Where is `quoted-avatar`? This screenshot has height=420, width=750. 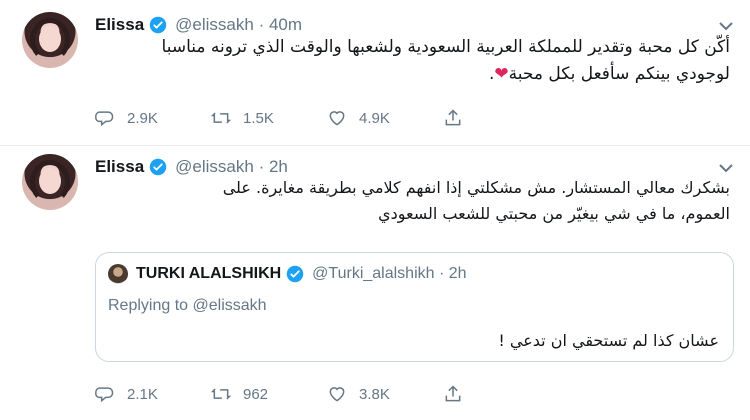 quoted-avatar is located at coordinates (118, 274).